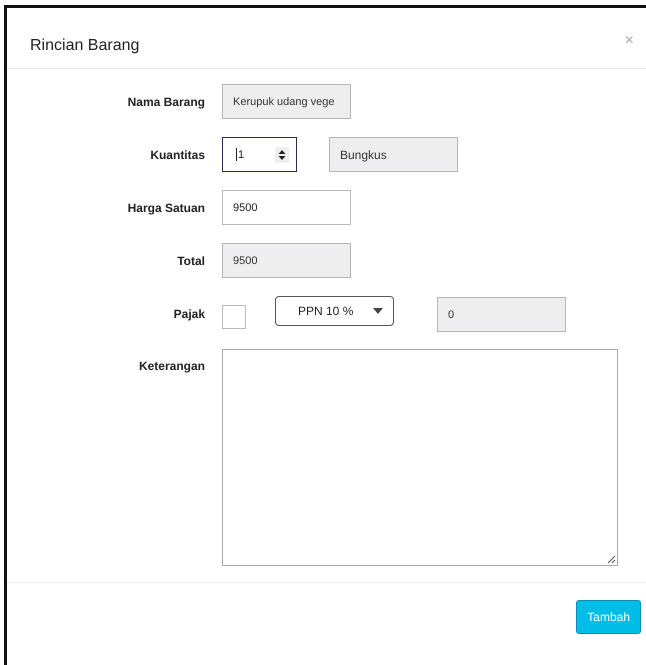  I want to click on field-label: Keterangan, so click(172, 366).